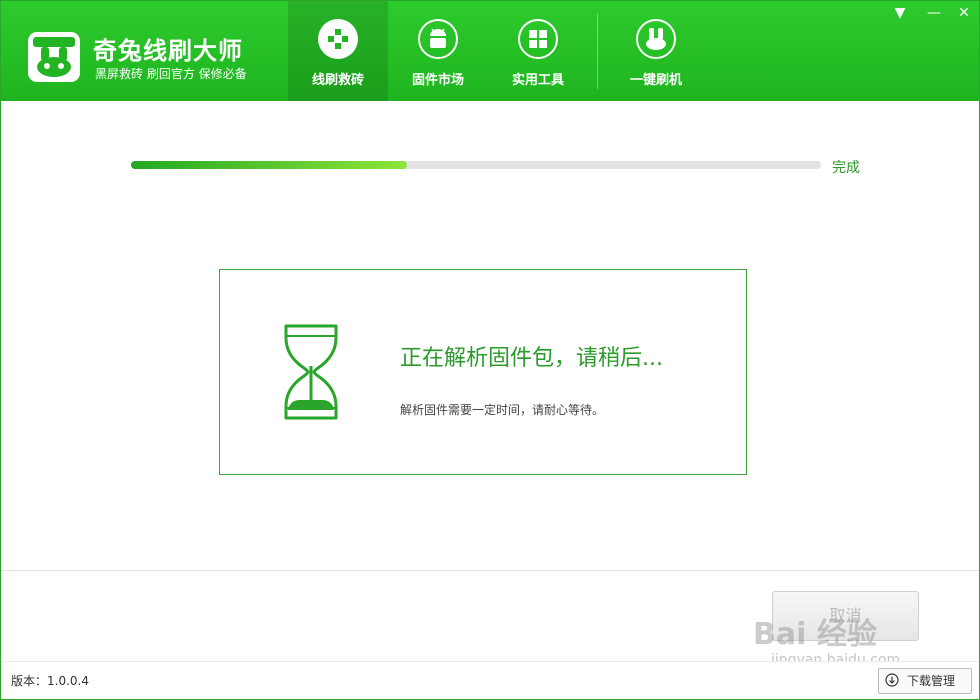 The image size is (980, 700). I want to click on minimize-button: —, so click(934, 13).